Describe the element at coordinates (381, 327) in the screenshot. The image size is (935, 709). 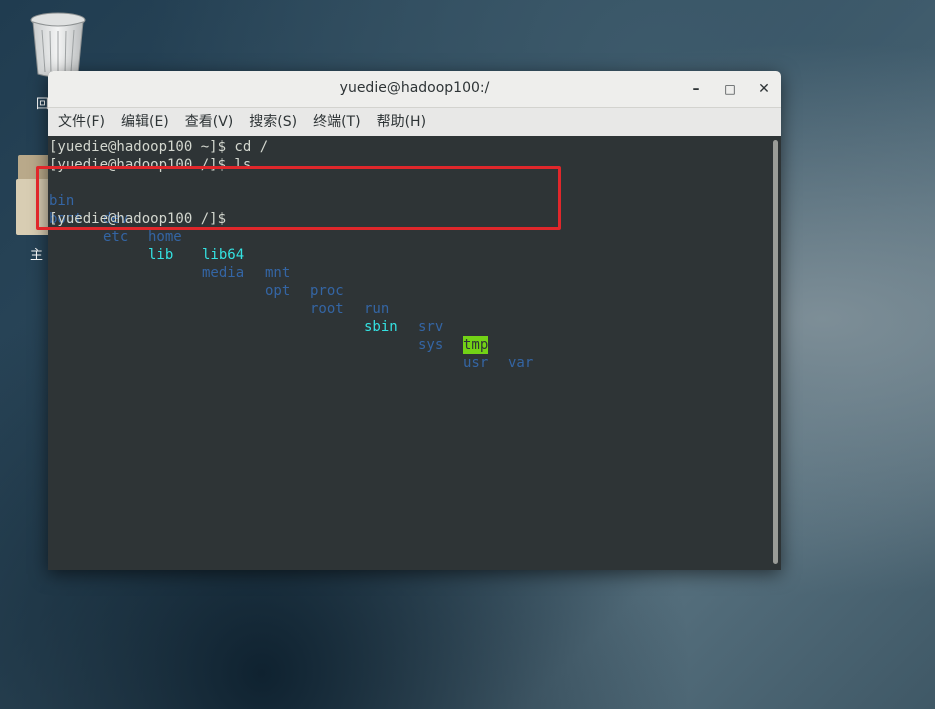
I see `ls-entry: sbin` at that location.